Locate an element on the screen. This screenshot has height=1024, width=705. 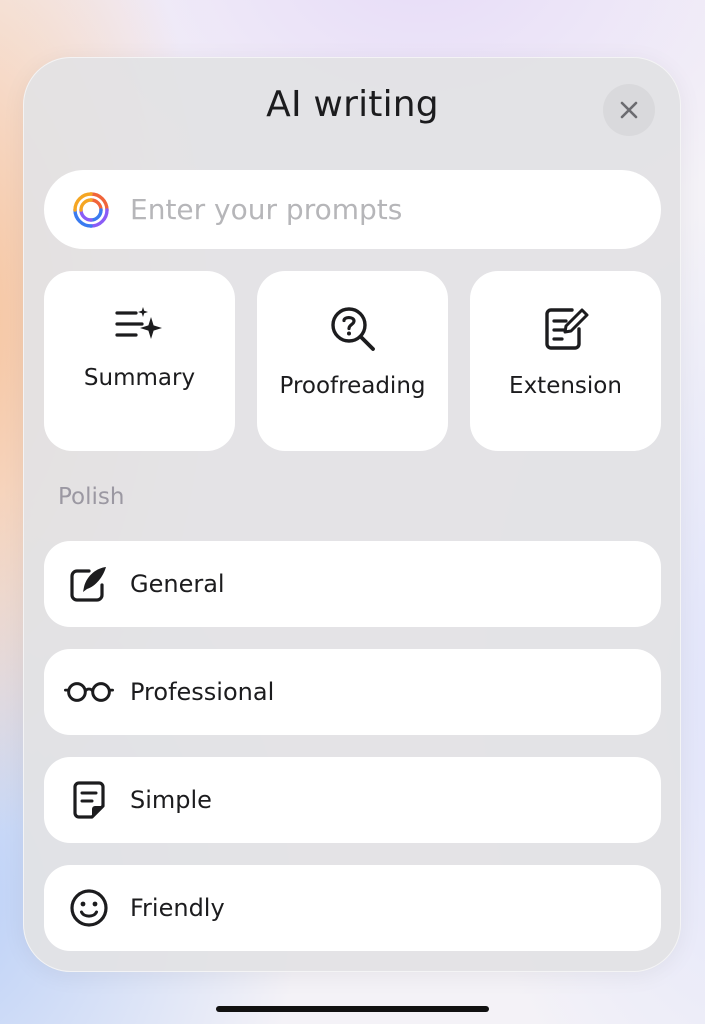
polish-friendly-item: Friendly is located at coordinates (352, 908).